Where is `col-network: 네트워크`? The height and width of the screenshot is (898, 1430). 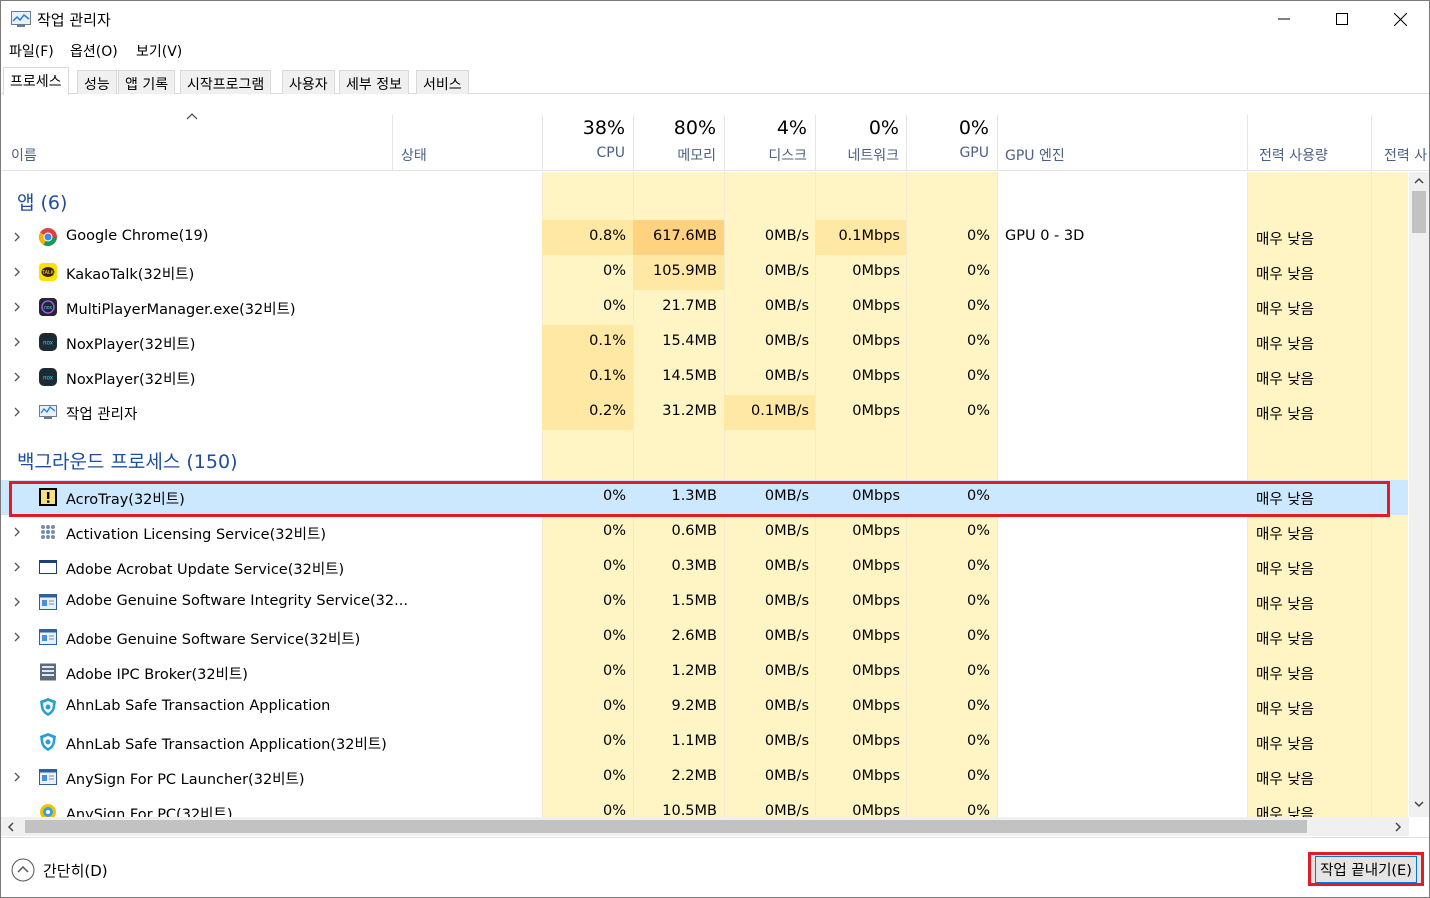 col-network: 네트워크 is located at coordinates (857, 155).